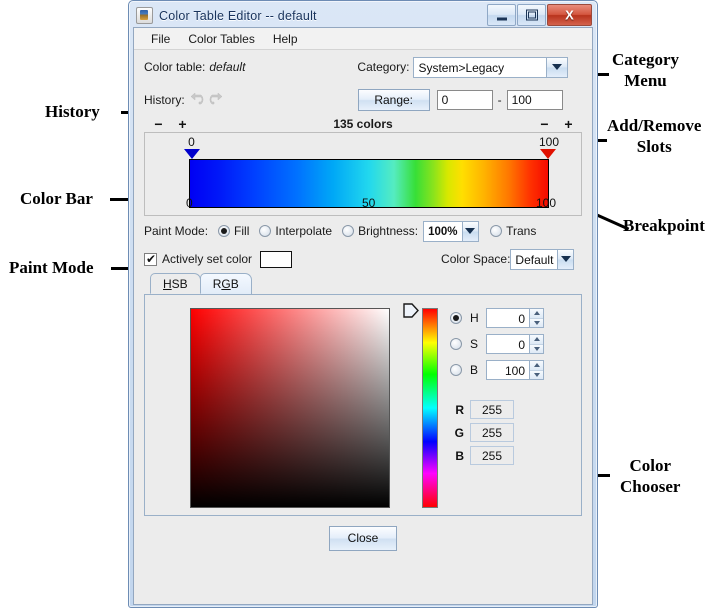 Image resolution: width=723 pixels, height=613 pixels. What do you see at coordinates (56, 198) in the screenshot?
I see `annotation-color-bar: Color Bar` at bounding box center [56, 198].